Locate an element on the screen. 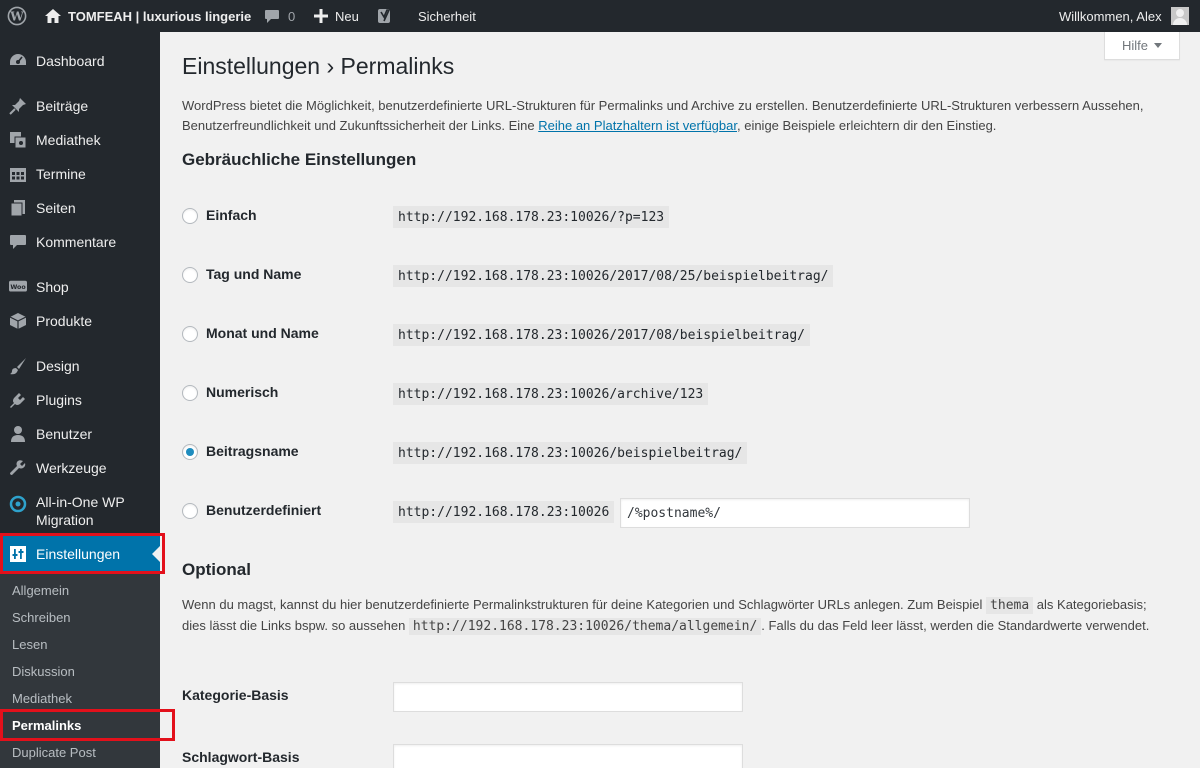 Image resolution: width=1200 pixels, height=768 pixels. greeting: Willkommen, Alex is located at coordinates (1110, 16).